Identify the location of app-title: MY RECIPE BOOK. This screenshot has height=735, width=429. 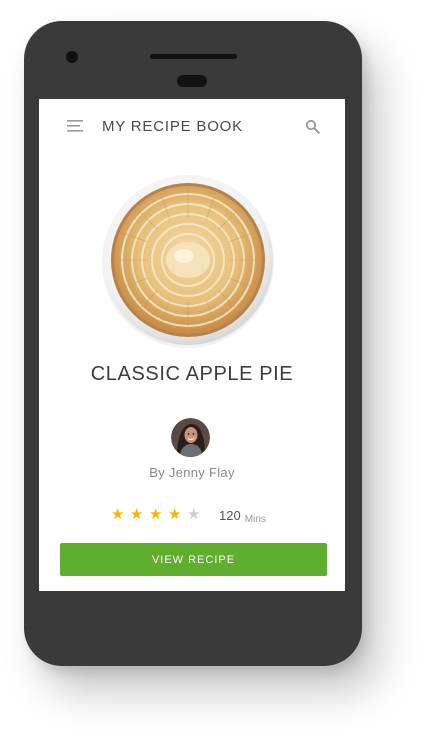
(172, 126).